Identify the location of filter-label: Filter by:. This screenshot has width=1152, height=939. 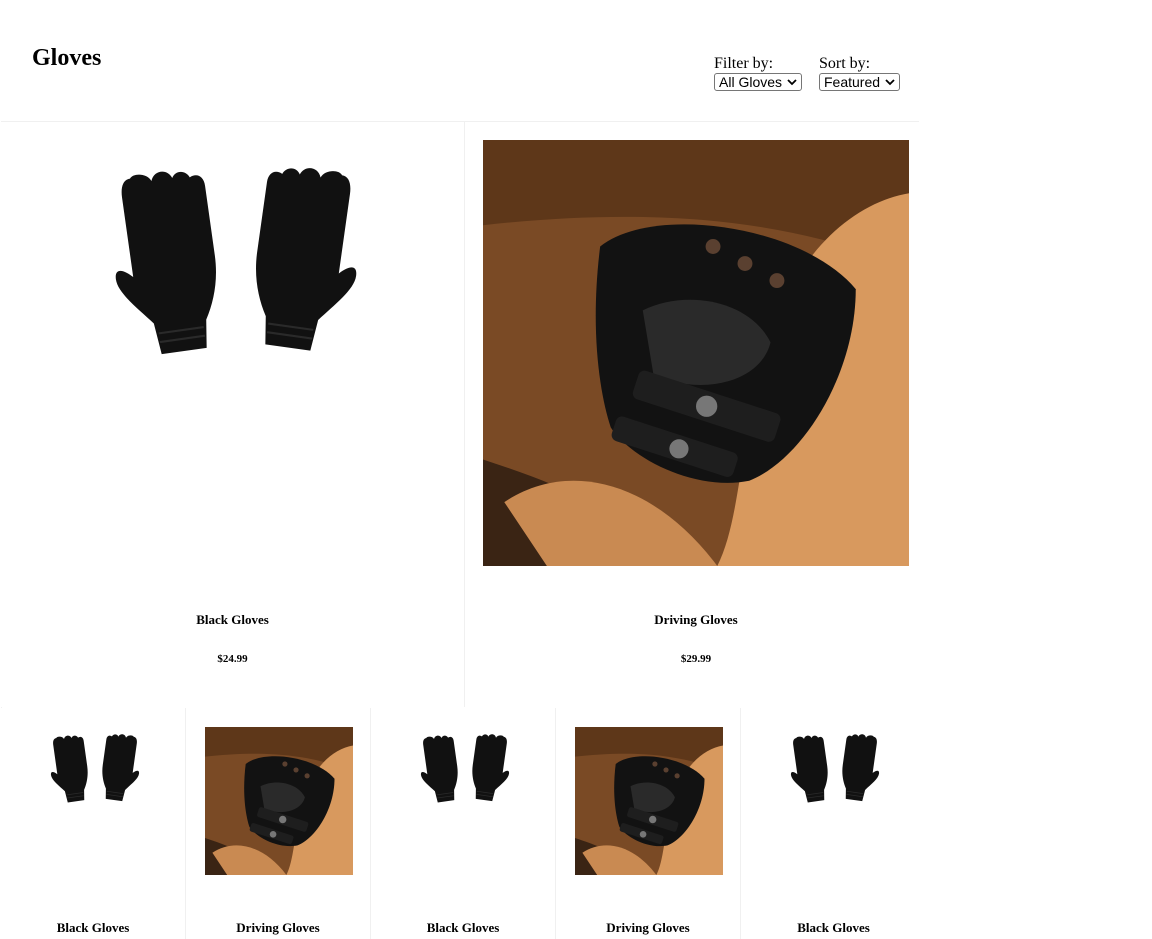
(744, 63).